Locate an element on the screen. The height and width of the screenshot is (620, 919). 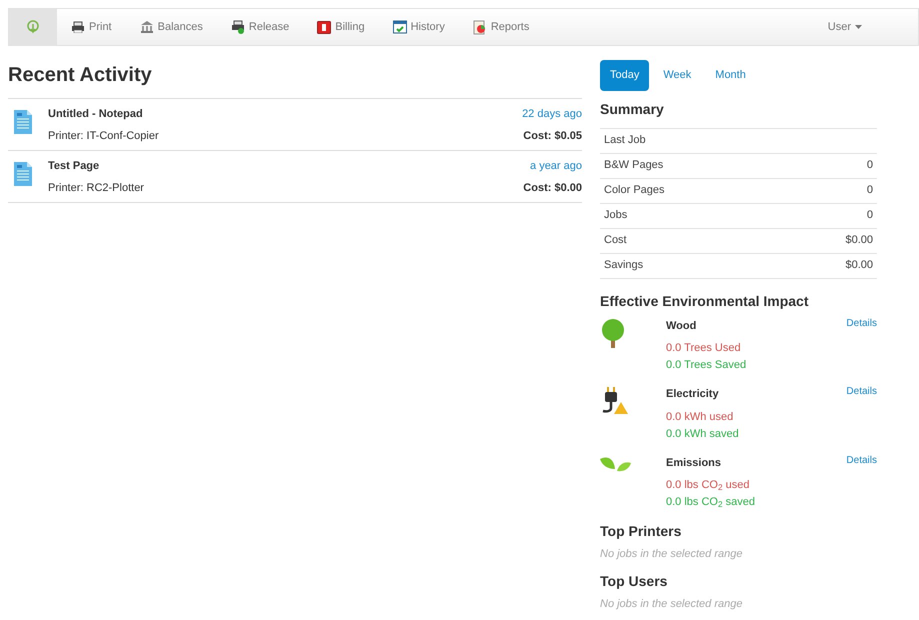
job-name: Untitled - Notepad is located at coordinates (96, 114).